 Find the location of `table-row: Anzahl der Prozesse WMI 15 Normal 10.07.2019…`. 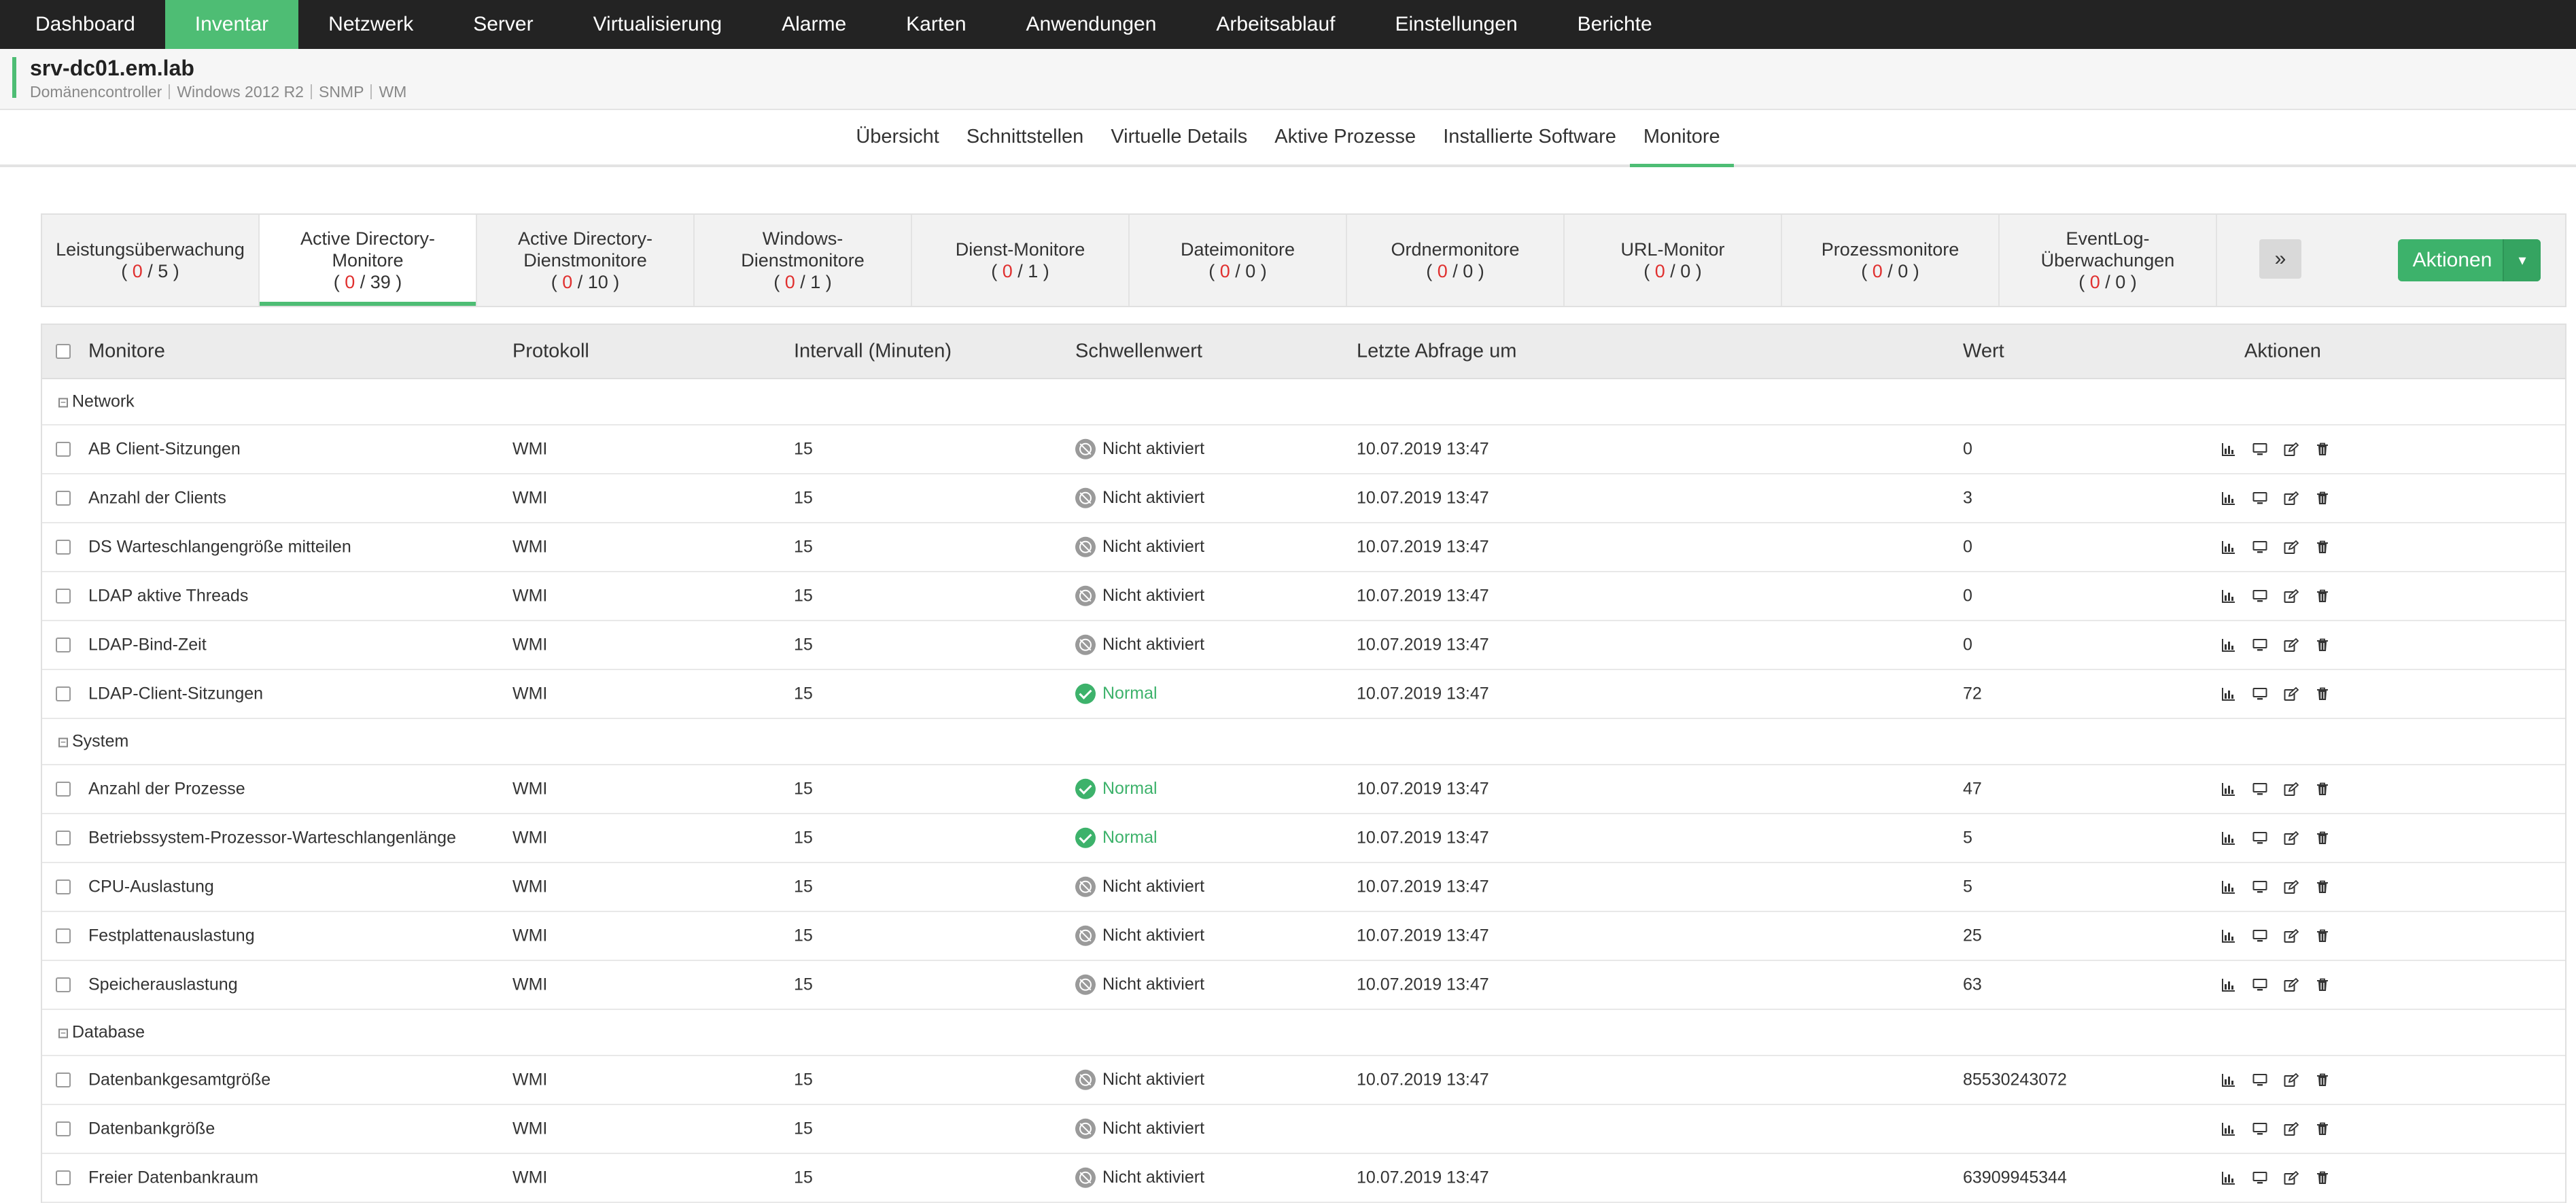

table-row: Anzahl der Prozesse WMI 15 Normal 10.07.2019… is located at coordinates (1303, 790).